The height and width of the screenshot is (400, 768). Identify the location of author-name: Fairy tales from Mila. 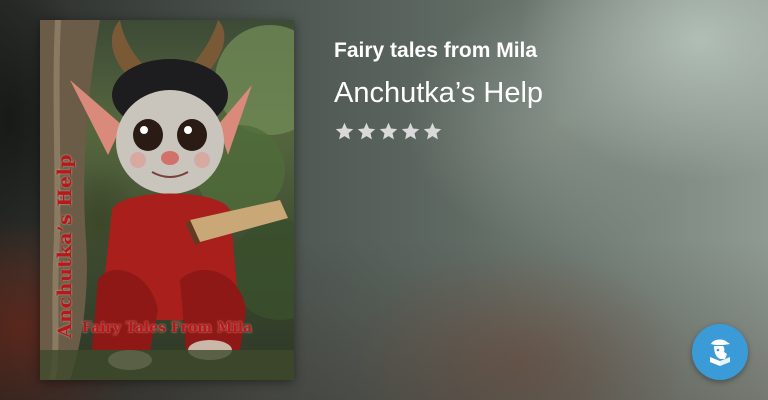
(435, 51).